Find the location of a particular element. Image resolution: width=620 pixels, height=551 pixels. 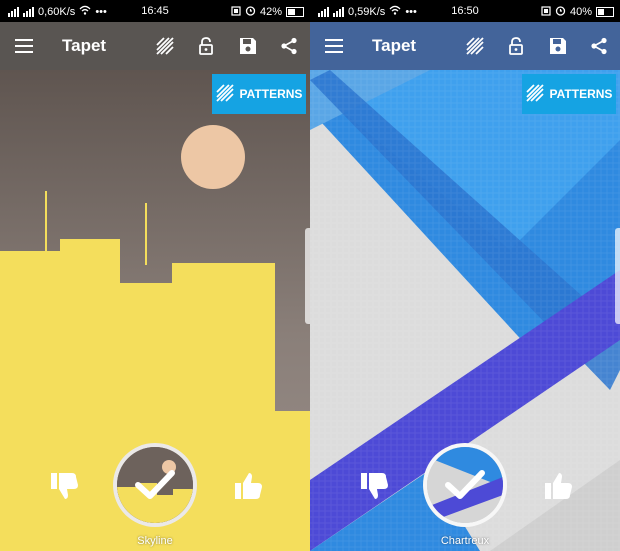

wallpaper-name: Skyline is located at coordinates (155, 541).